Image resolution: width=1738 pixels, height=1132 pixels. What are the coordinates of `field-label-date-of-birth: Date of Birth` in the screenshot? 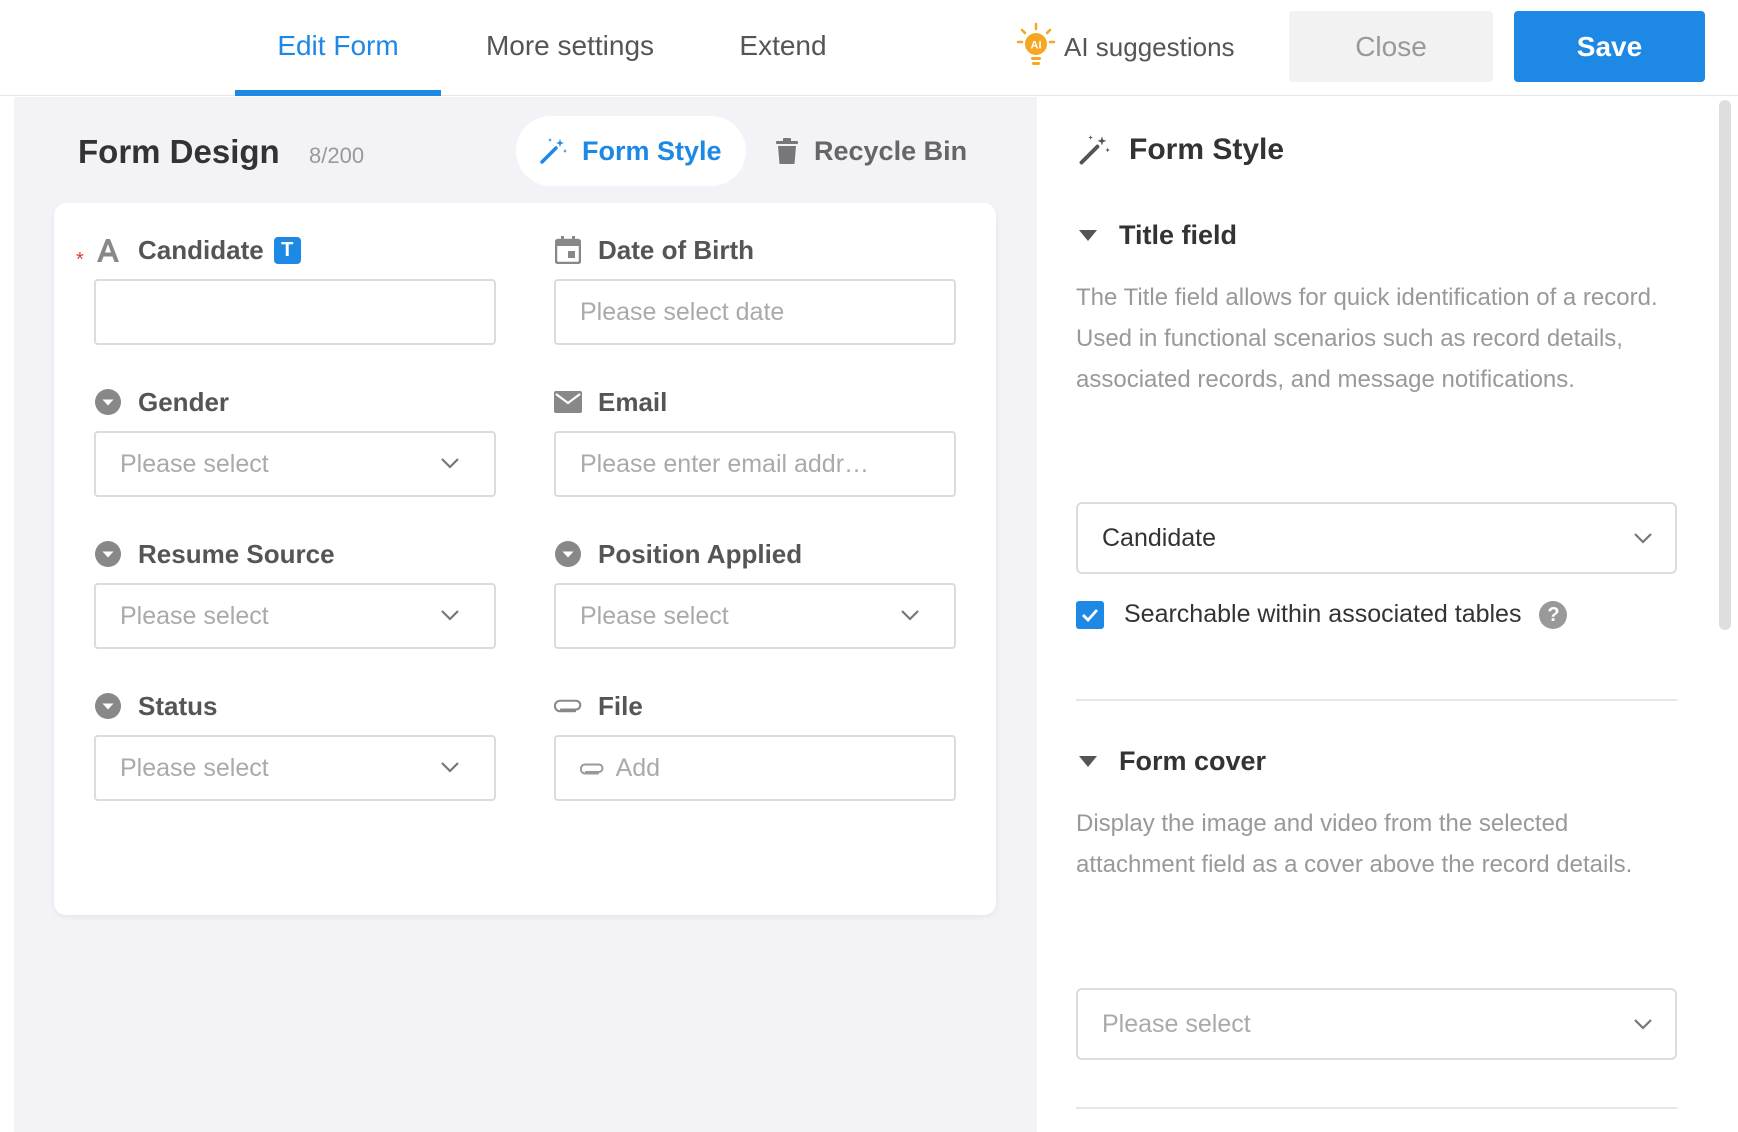 It's located at (654, 250).